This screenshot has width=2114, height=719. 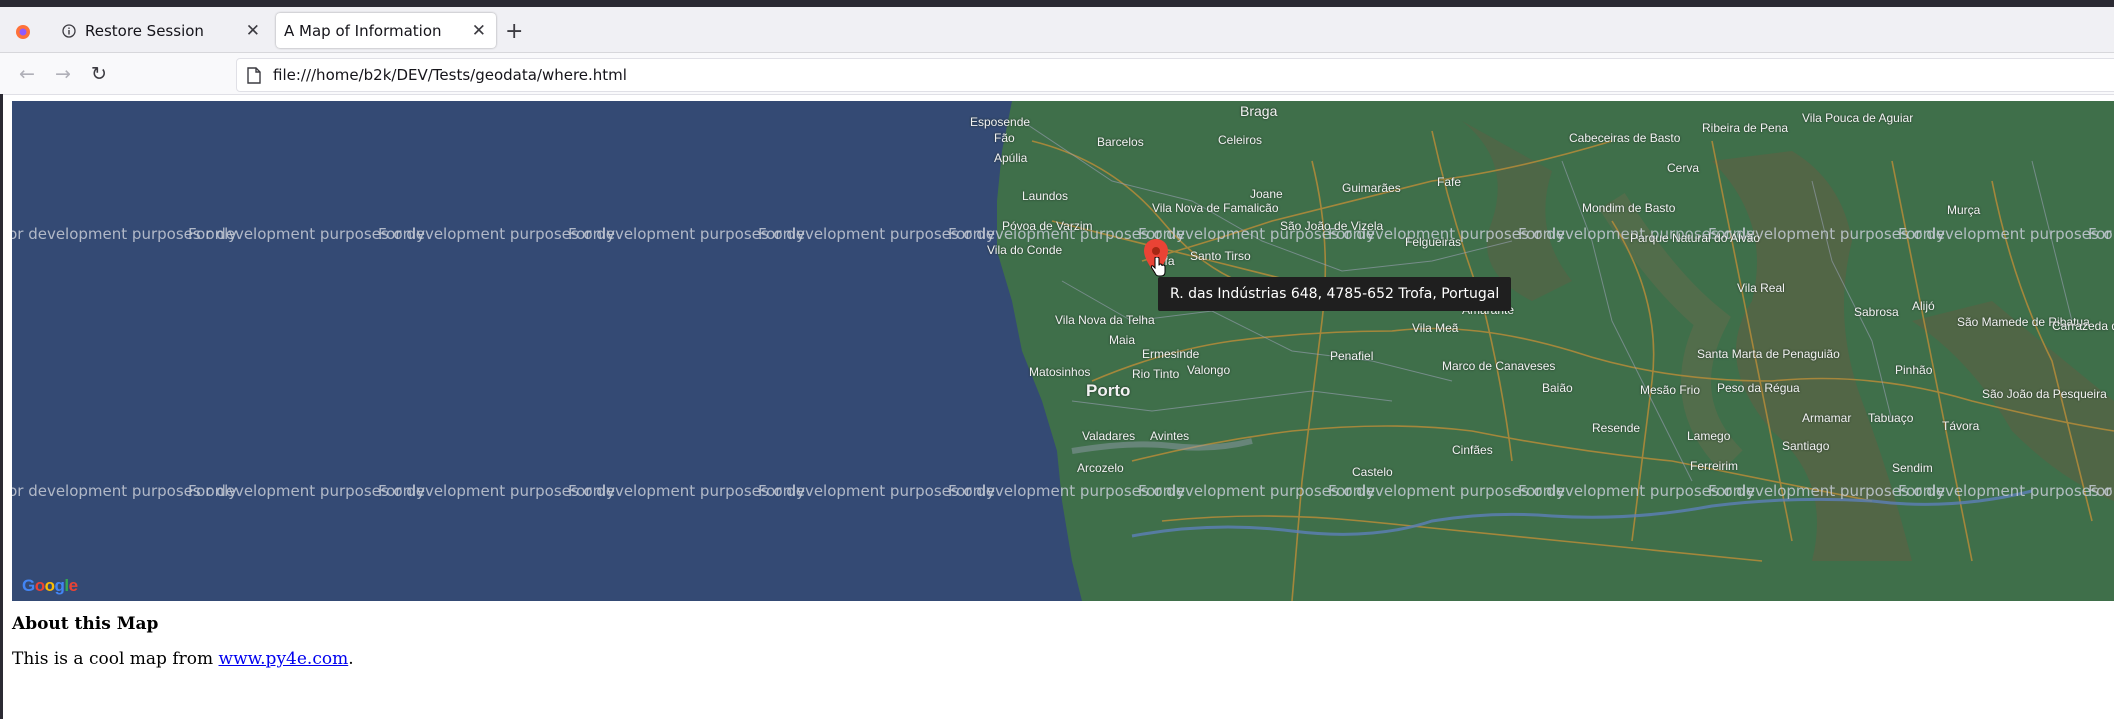 What do you see at coordinates (1449, 182) in the screenshot?
I see `place-label: Fafe` at bounding box center [1449, 182].